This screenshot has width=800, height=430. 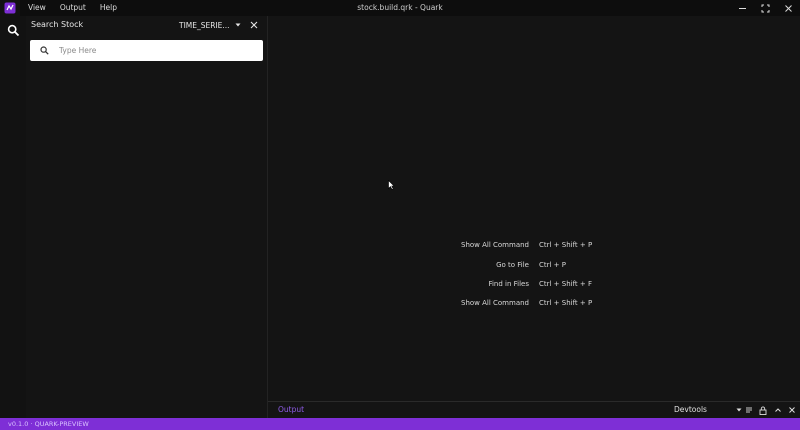 What do you see at coordinates (73, 8) in the screenshot?
I see `menu-output: Output` at bounding box center [73, 8].